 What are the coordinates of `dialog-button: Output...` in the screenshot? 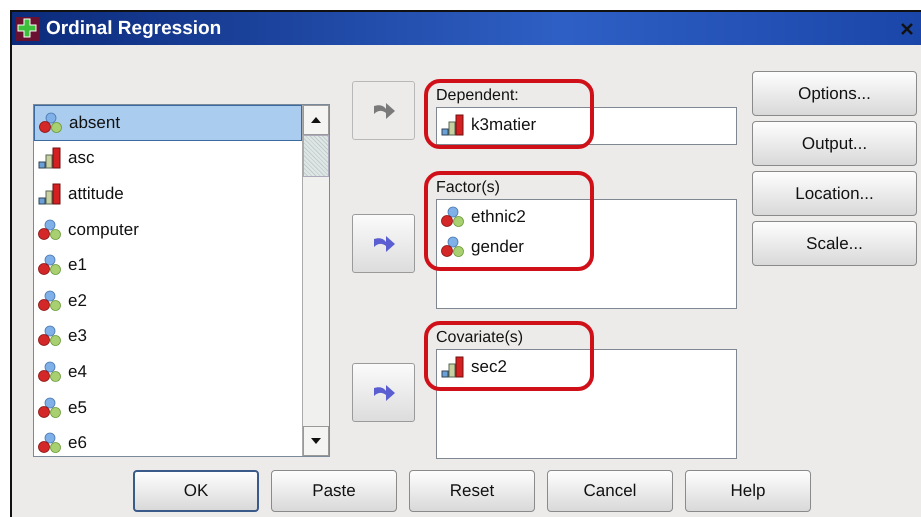 It's located at (834, 143).